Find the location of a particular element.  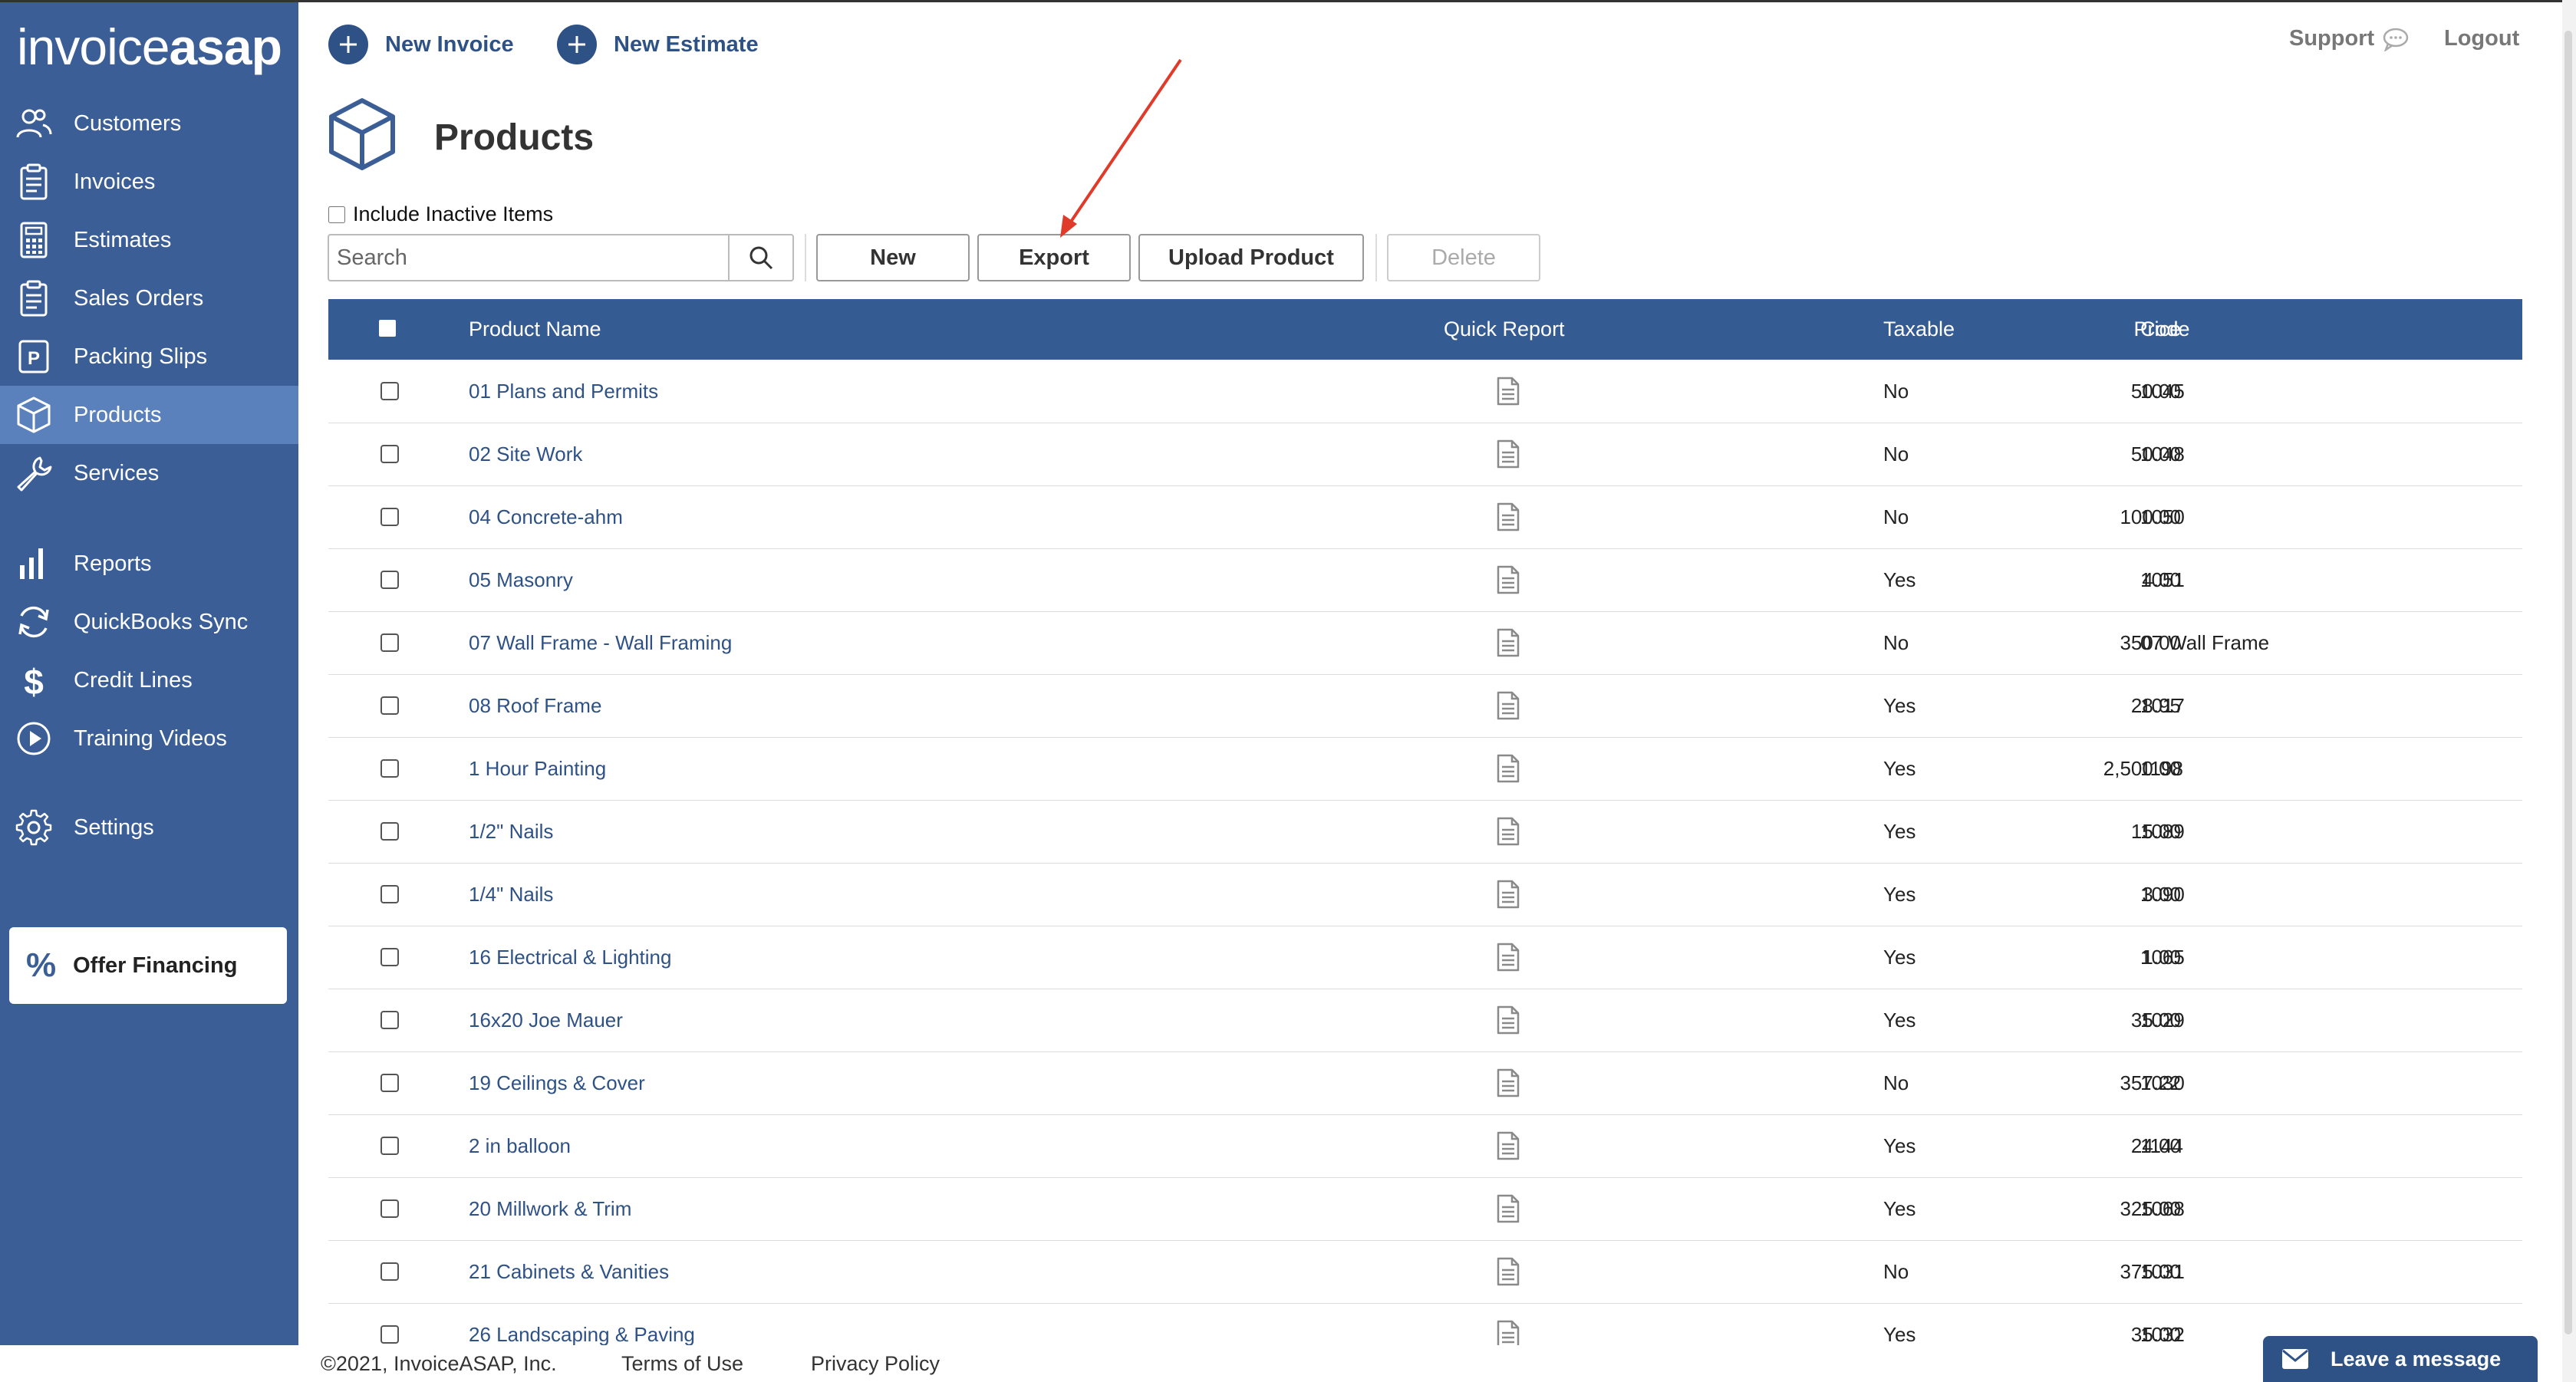

search-input is located at coordinates (529, 257).